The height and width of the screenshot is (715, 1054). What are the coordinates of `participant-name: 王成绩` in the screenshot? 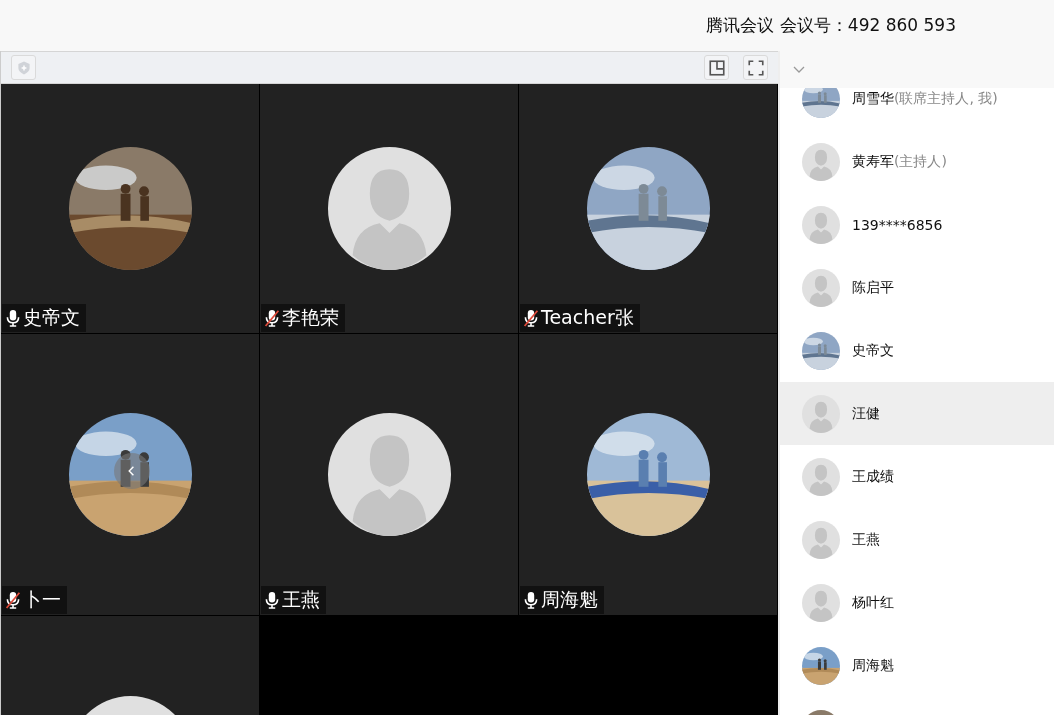 It's located at (873, 476).